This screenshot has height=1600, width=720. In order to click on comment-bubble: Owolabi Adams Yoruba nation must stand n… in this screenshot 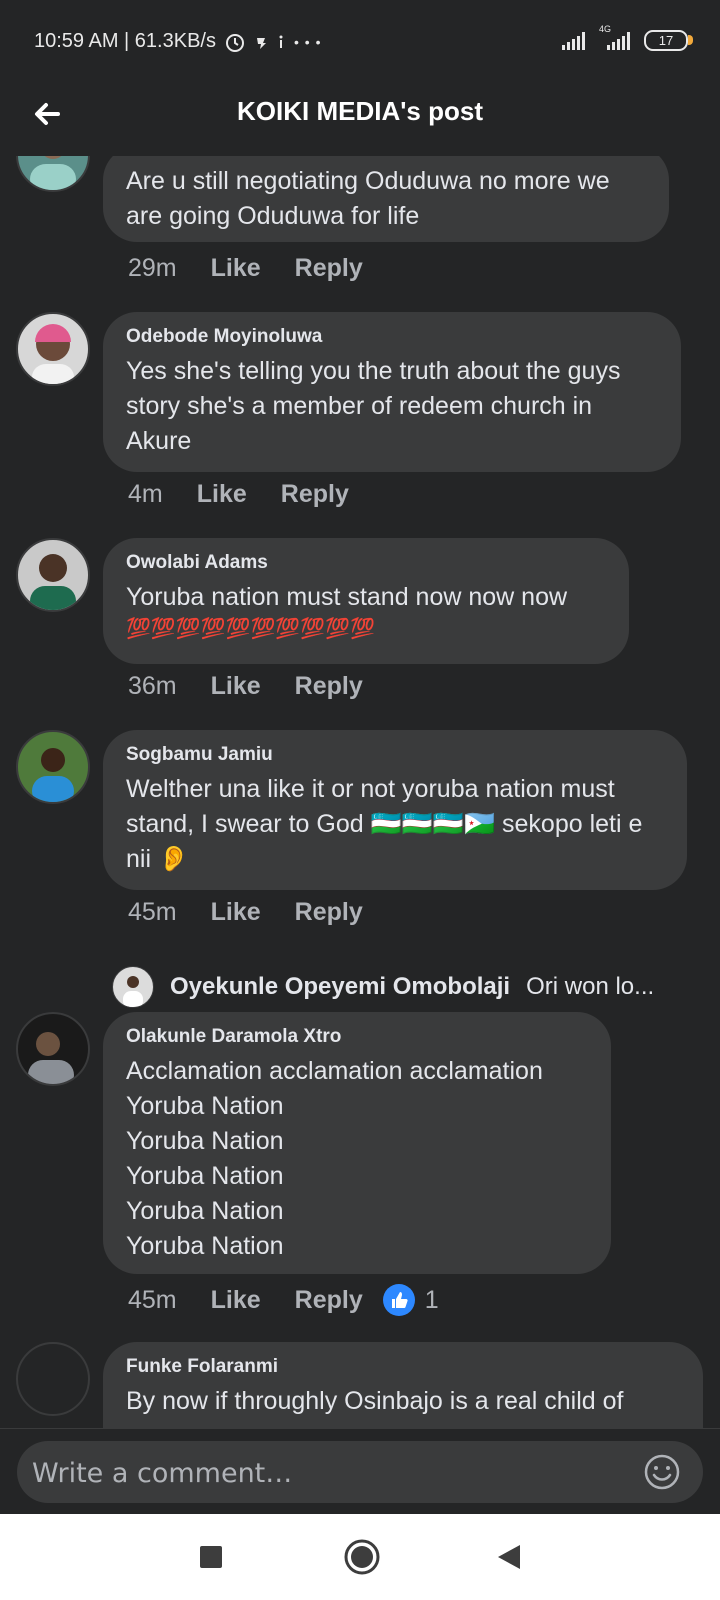, I will do `click(366, 601)`.